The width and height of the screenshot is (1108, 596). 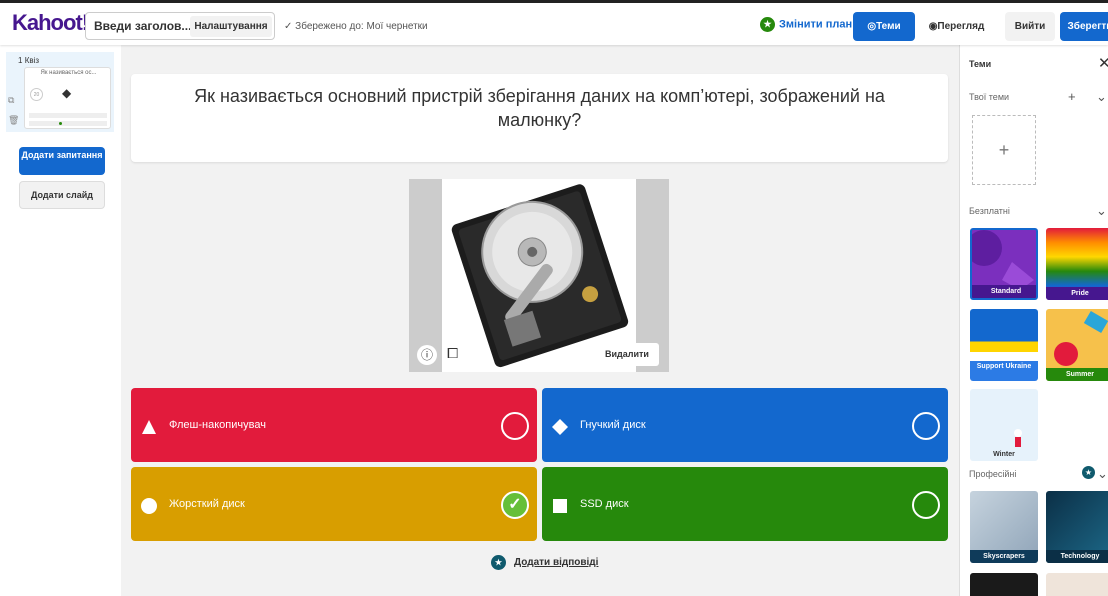 What do you see at coordinates (1077, 293) in the screenshot?
I see `theme-name: Pride` at bounding box center [1077, 293].